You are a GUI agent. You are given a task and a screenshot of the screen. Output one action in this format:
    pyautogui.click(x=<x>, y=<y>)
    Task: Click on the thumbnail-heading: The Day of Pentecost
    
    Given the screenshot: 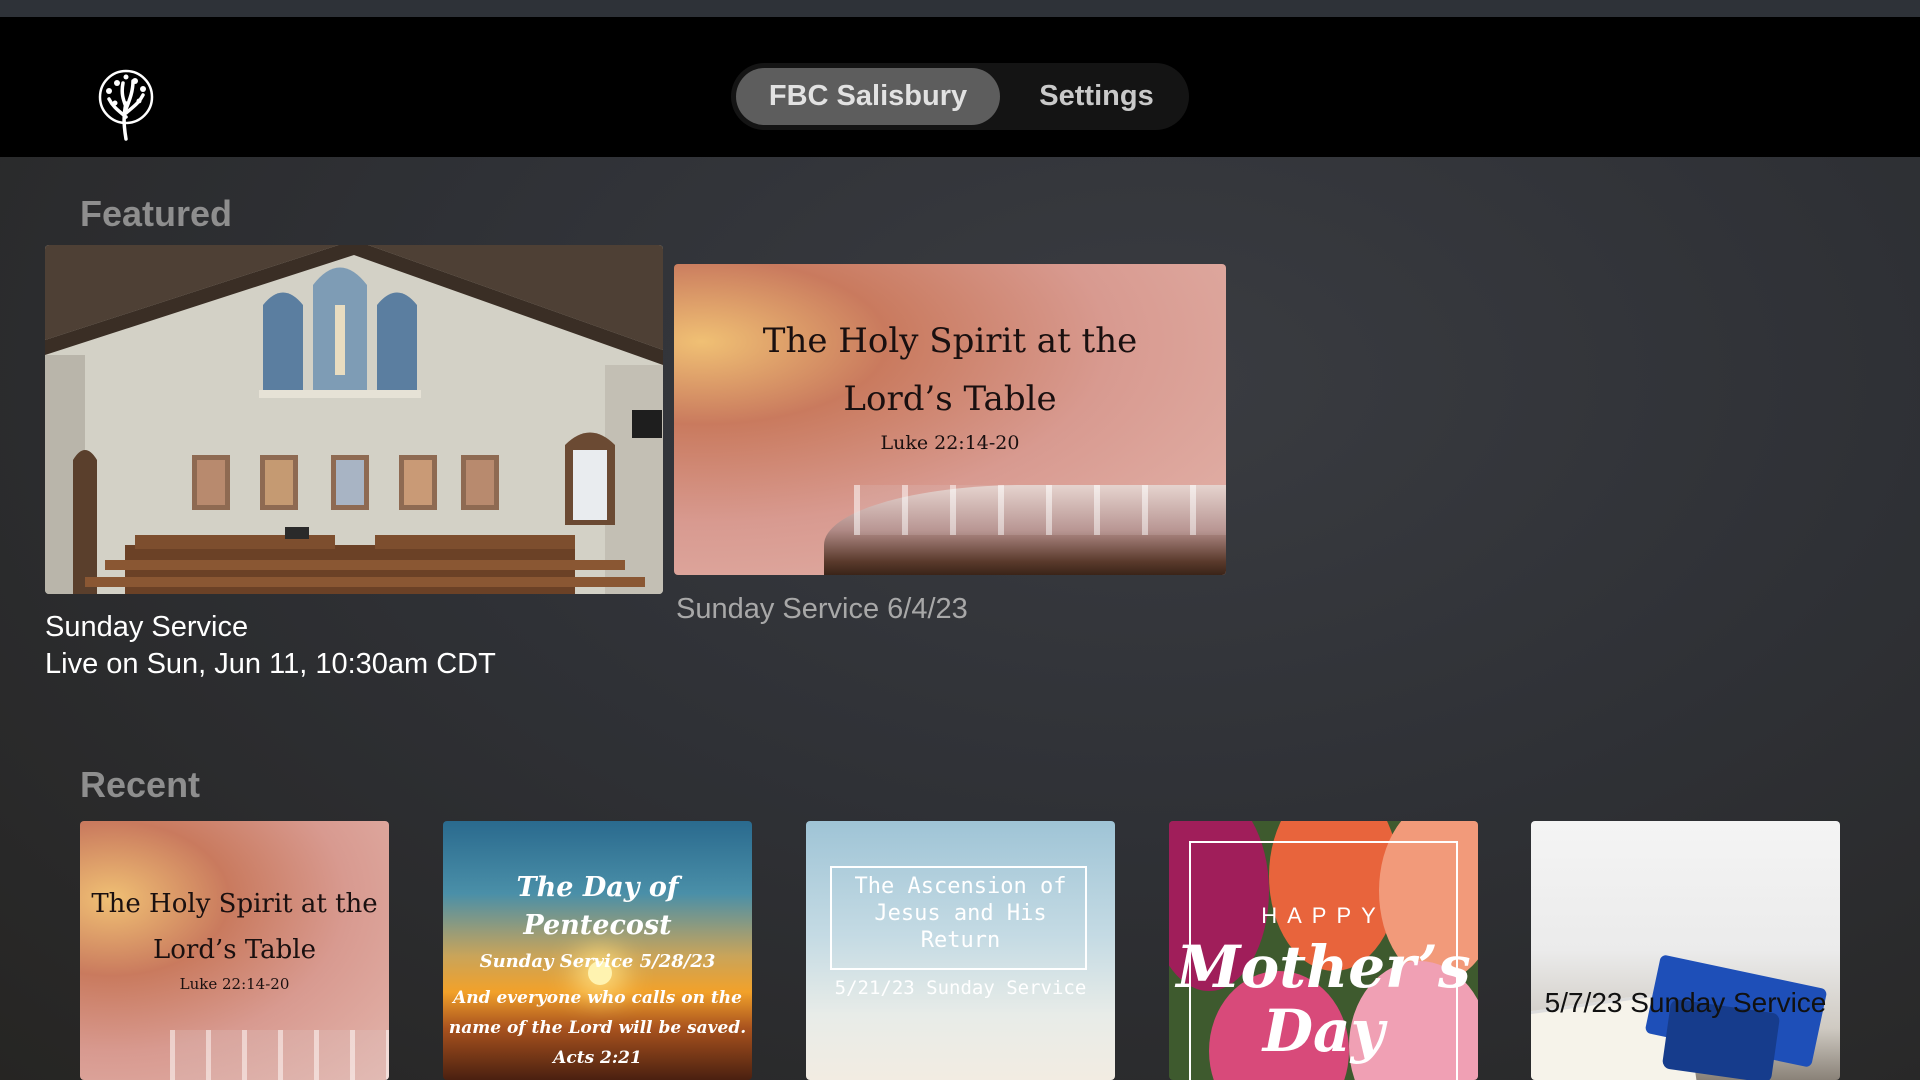 What is the action you would take?
    pyautogui.click(x=597, y=906)
    